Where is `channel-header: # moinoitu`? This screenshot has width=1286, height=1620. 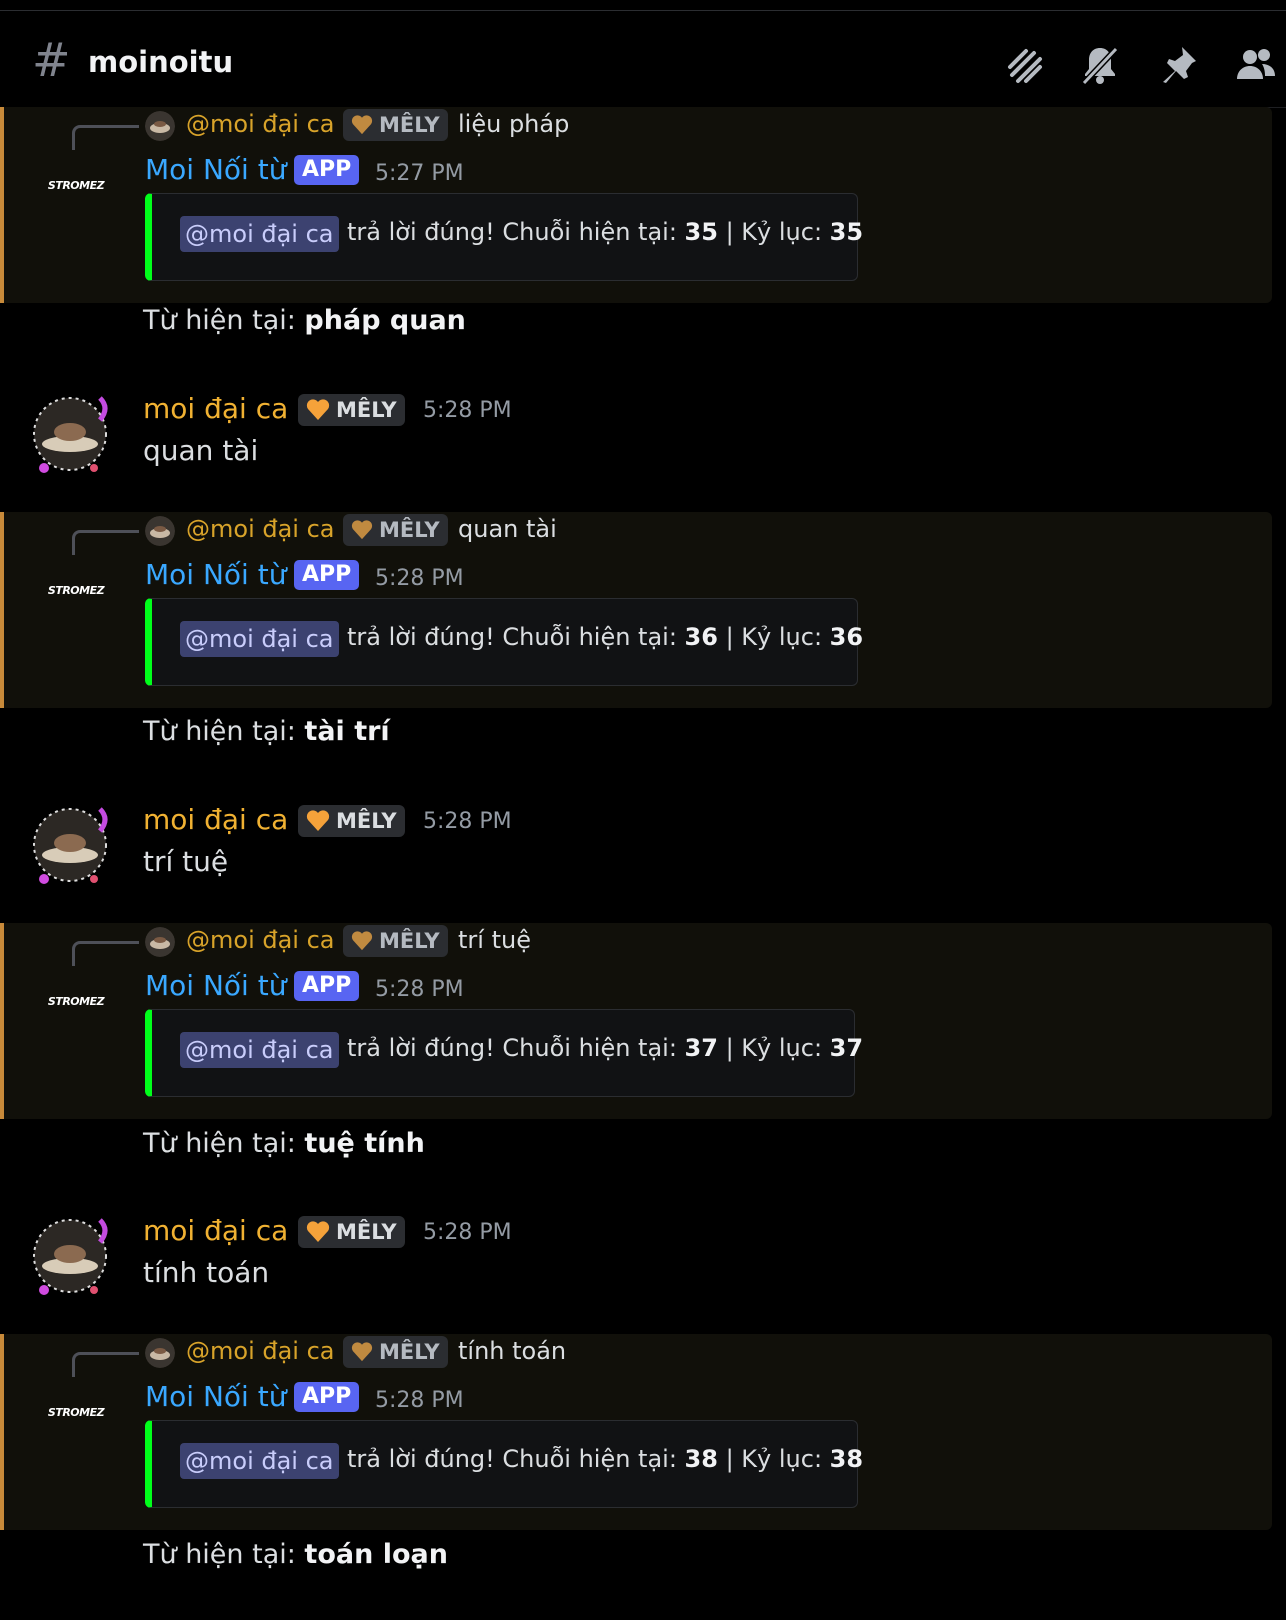 channel-header: # moinoitu is located at coordinates (643, 59).